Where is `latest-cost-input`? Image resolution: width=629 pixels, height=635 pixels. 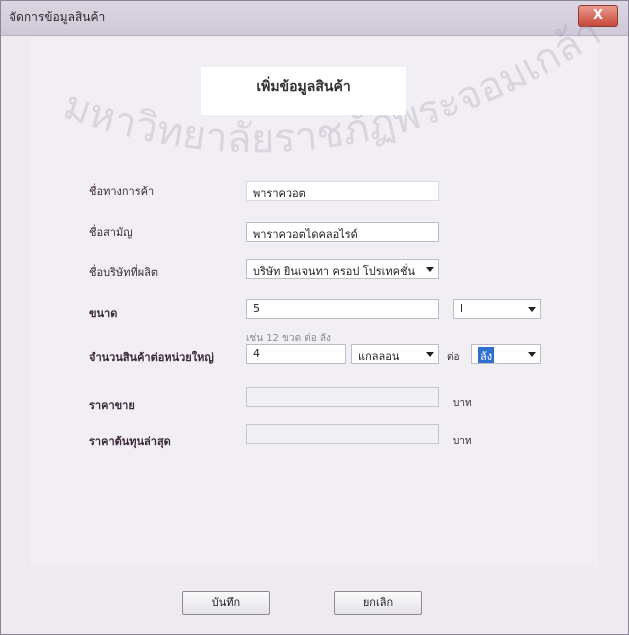
latest-cost-input is located at coordinates (342, 434).